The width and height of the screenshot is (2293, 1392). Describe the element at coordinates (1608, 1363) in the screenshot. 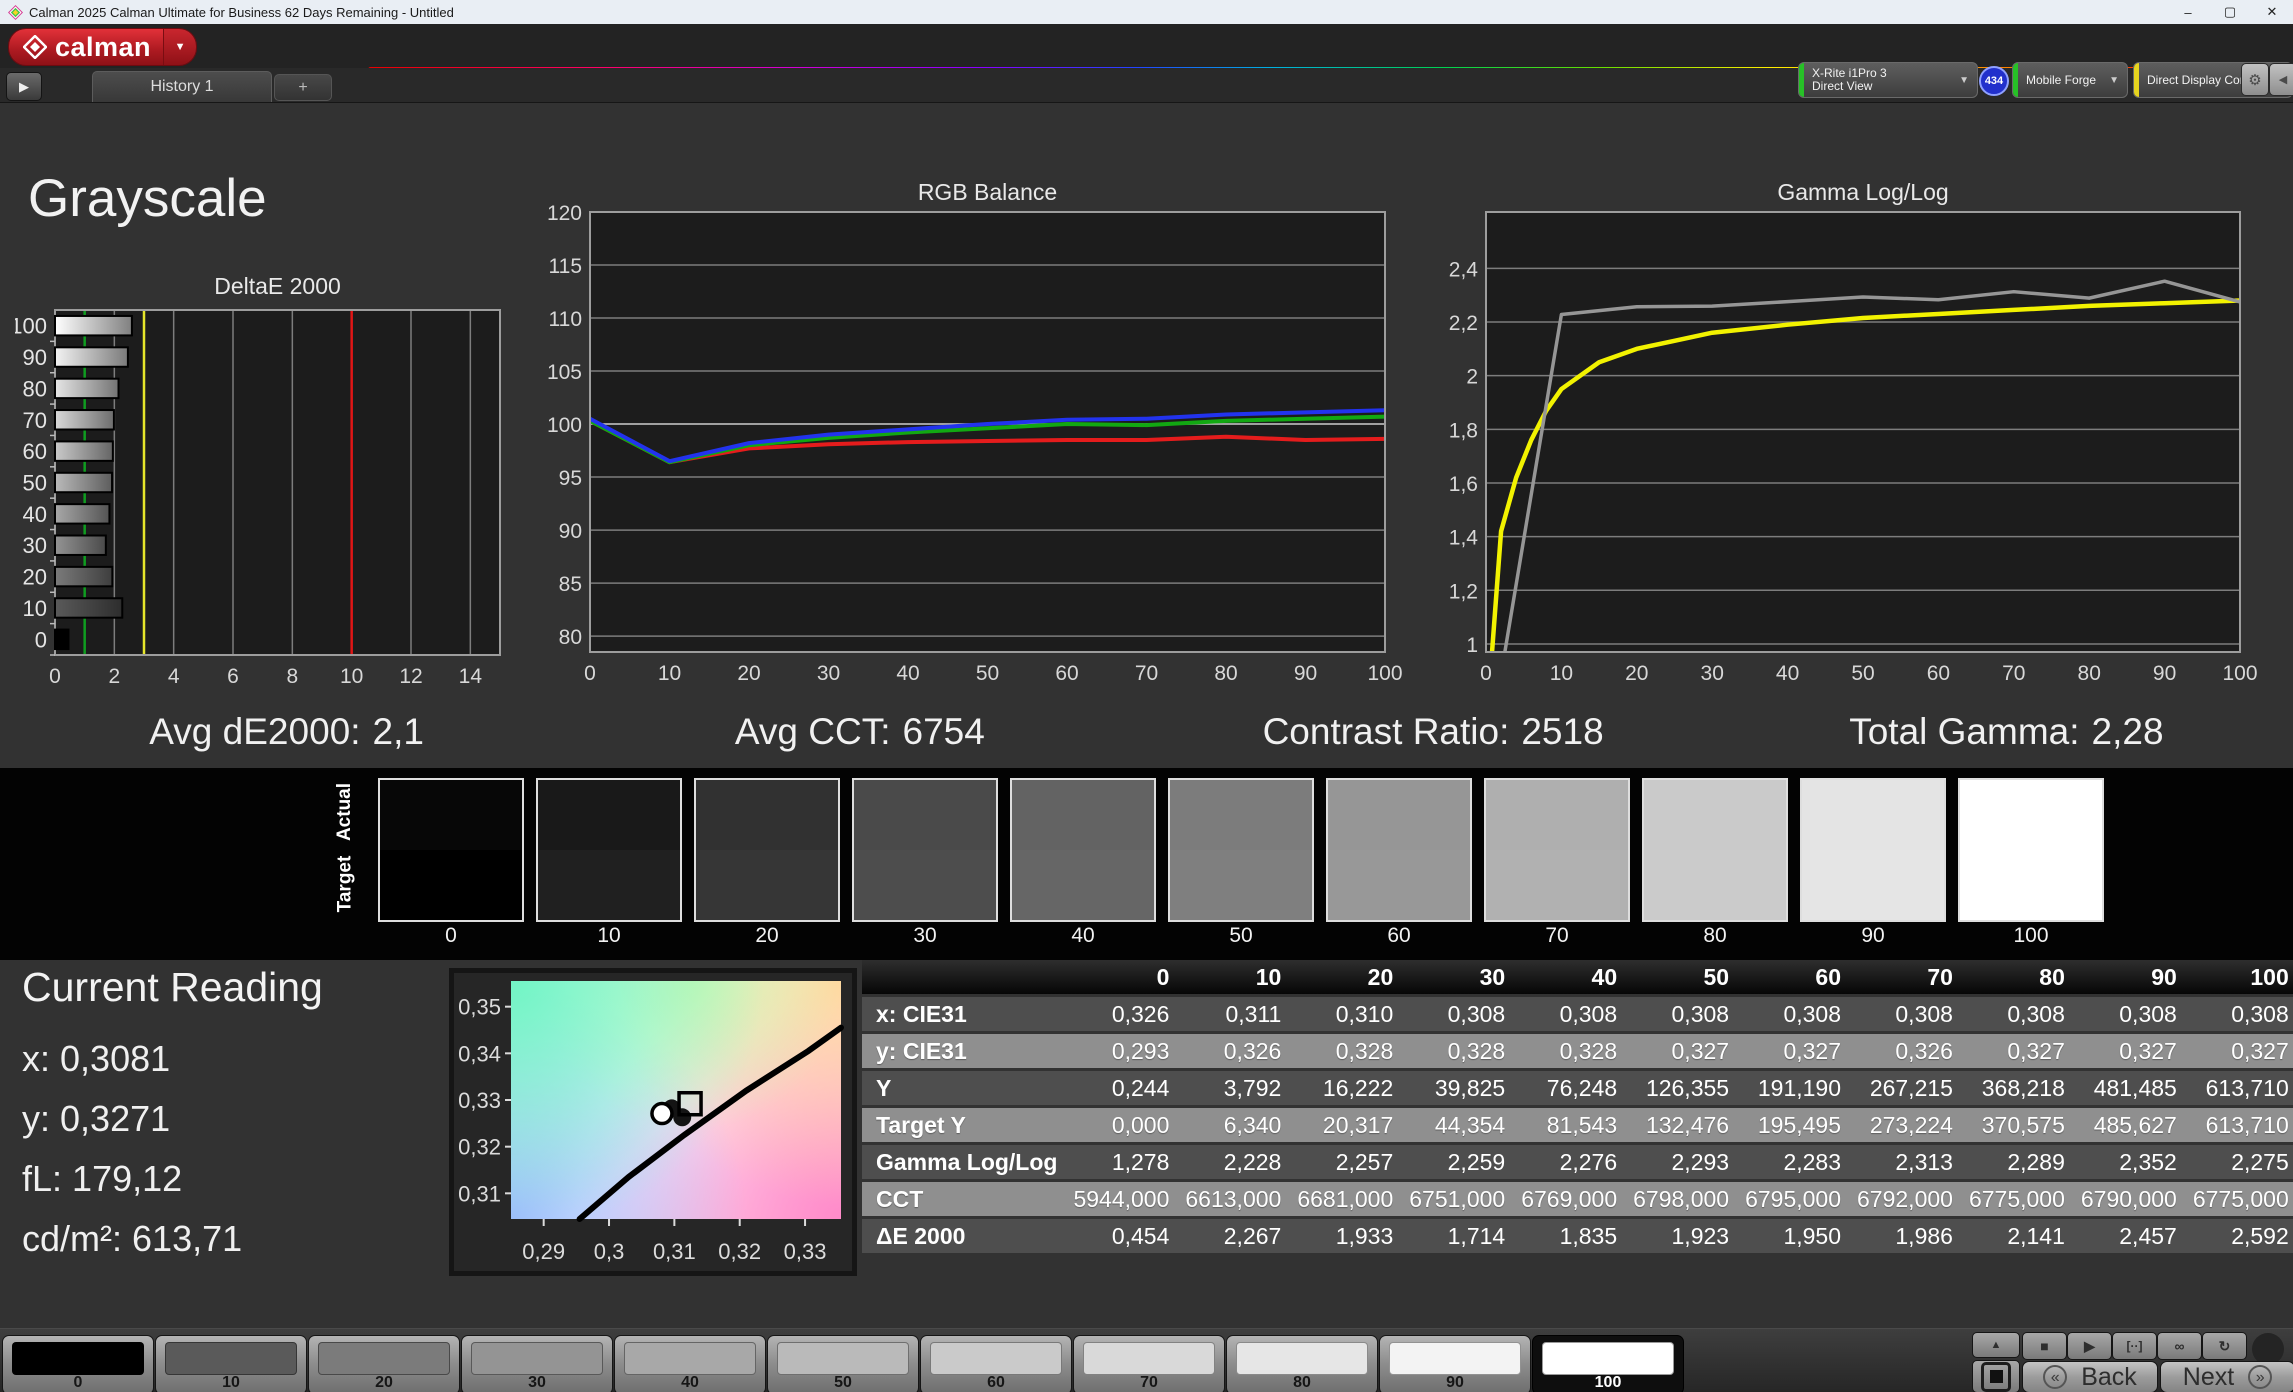

I see `pattern-button-100: 100` at that location.